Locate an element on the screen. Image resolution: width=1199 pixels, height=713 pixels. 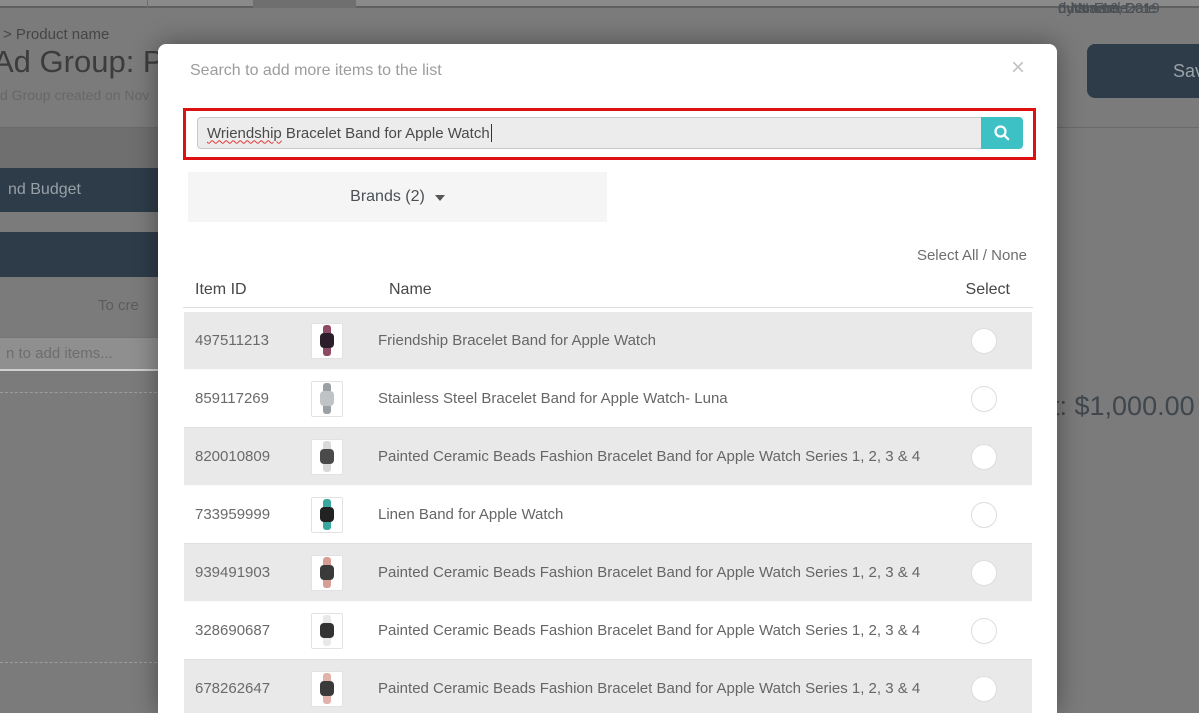
search-input: Wriendship Bracelet Band for Apple Watch is located at coordinates (589, 133).